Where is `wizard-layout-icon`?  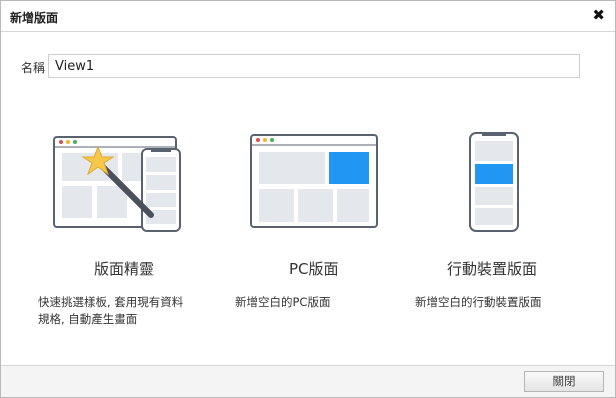 wizard-layout-icon is located at coordinates (117, 184).